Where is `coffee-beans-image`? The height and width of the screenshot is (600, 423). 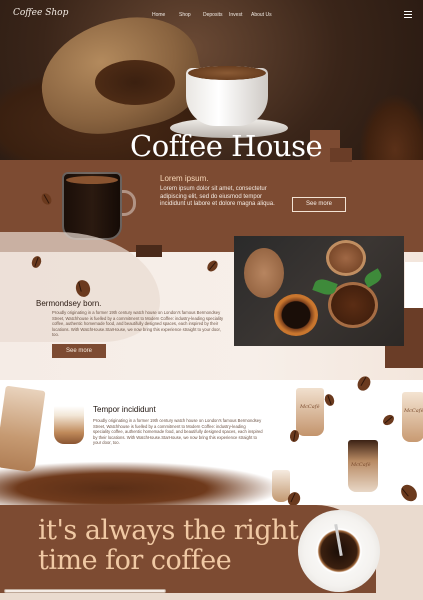
coffee-beans-image is located at coordinates (140, 484).